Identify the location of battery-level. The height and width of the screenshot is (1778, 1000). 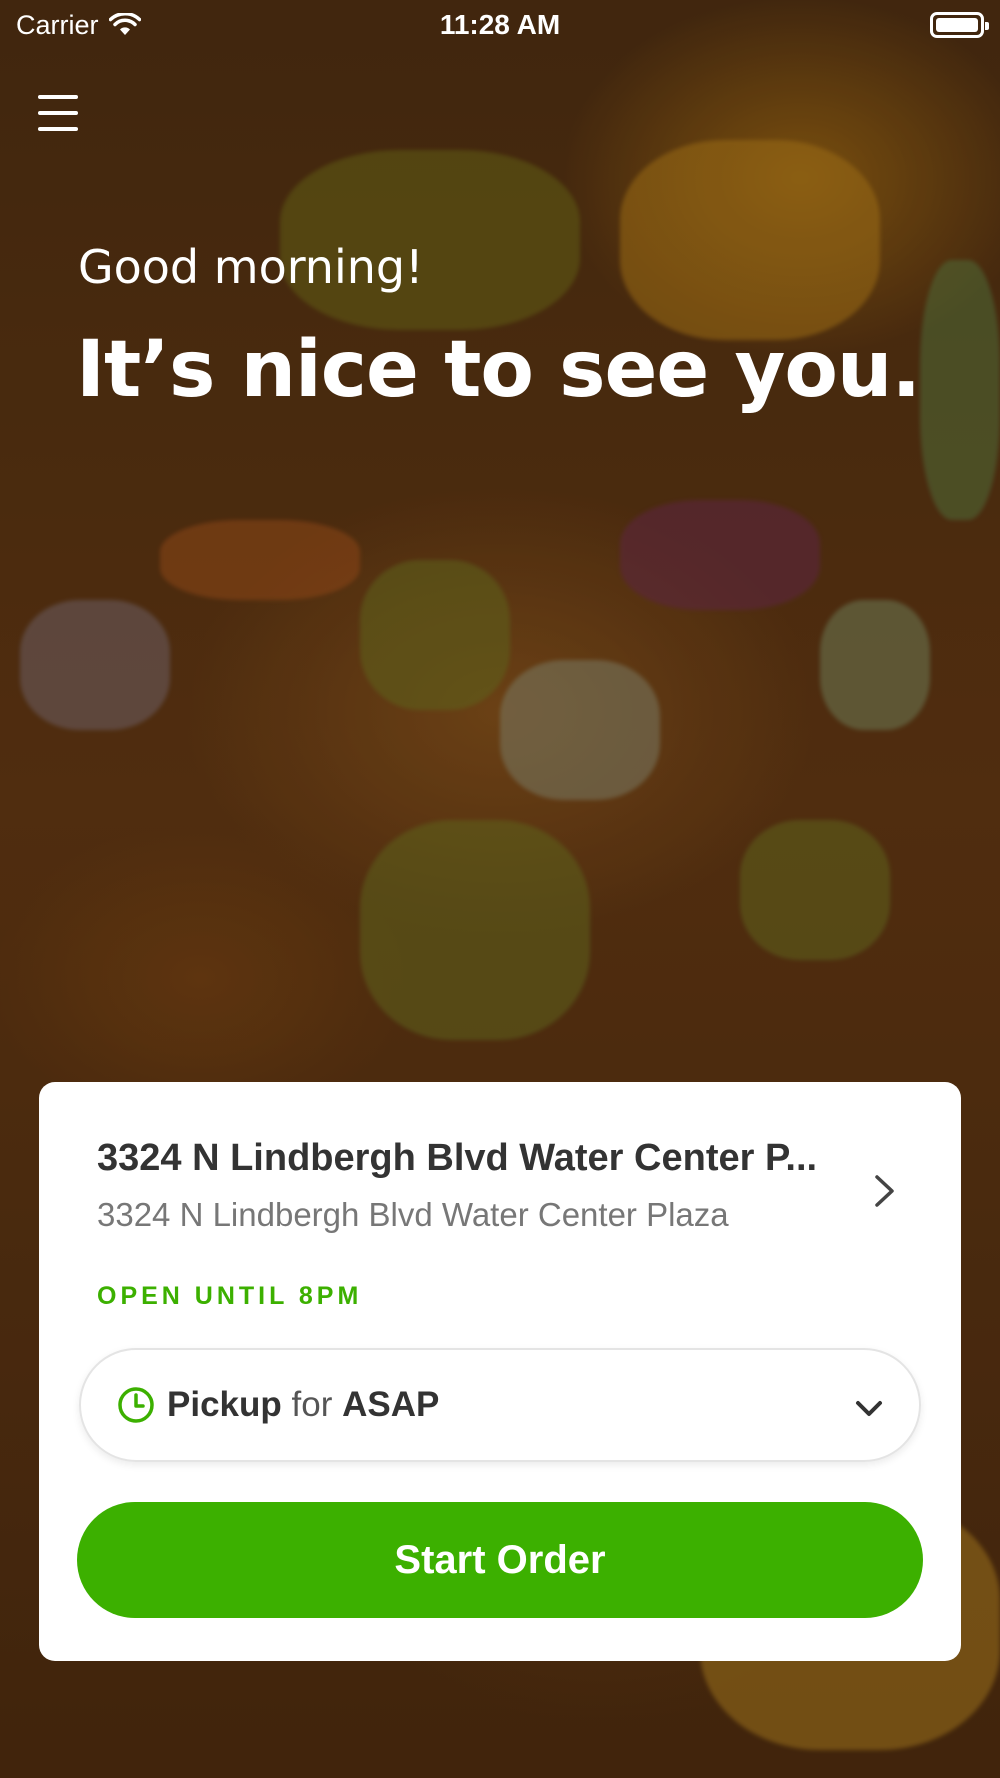
(956, 25).